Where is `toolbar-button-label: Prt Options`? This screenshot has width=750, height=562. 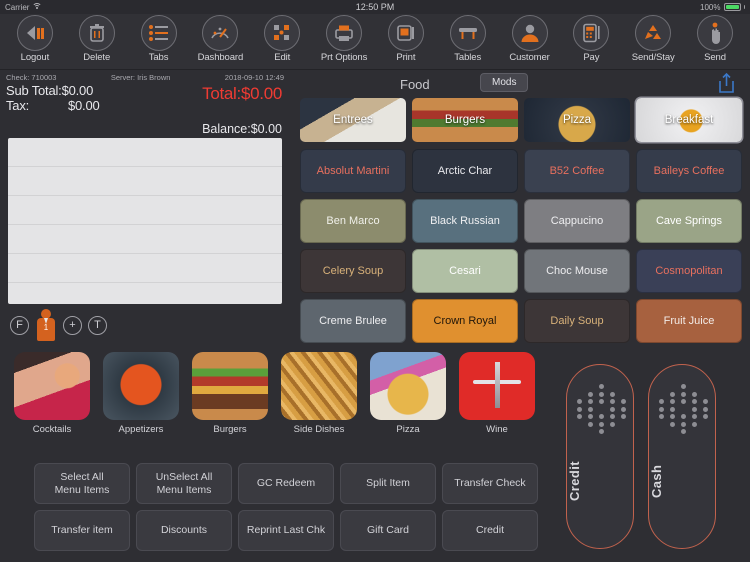
toolbar-button-label: Prt Options is located at coordinates (344, 57).